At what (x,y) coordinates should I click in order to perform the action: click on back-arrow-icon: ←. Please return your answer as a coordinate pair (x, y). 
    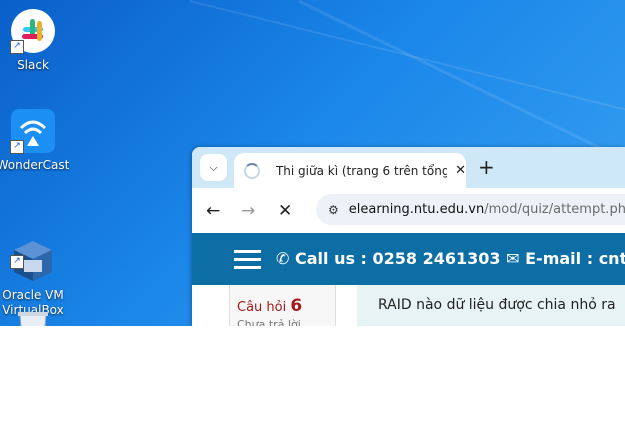
    Looking at the image, I should click on (213, 211).